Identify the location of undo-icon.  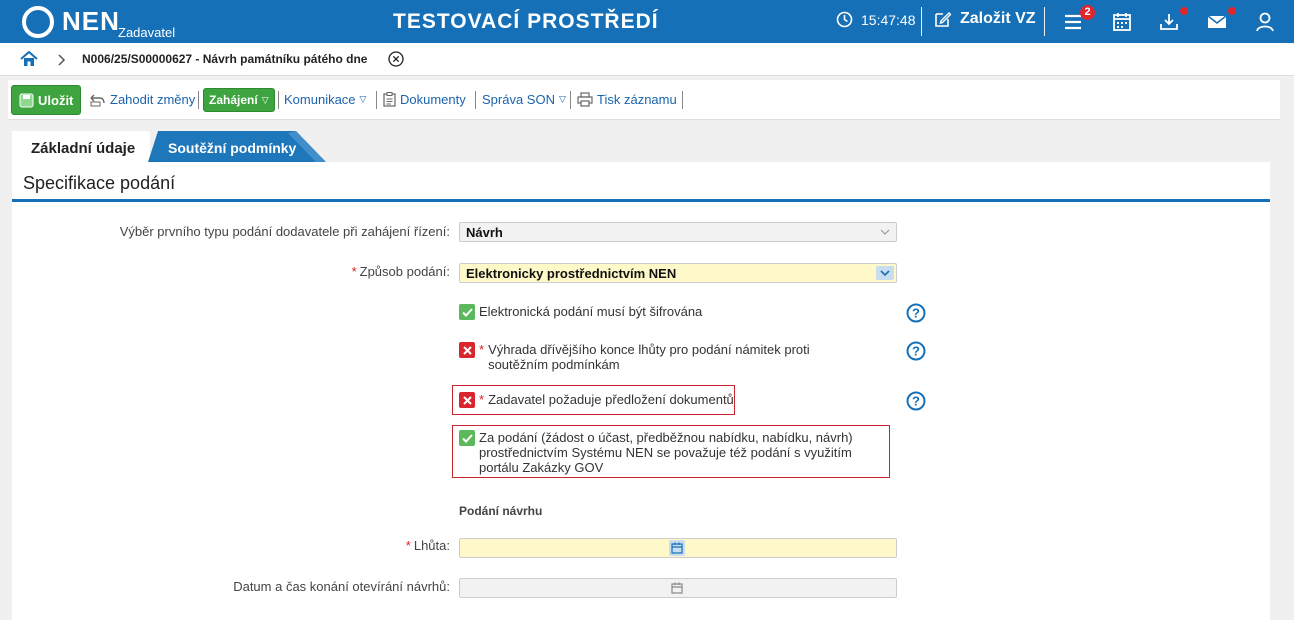
(97, 100).